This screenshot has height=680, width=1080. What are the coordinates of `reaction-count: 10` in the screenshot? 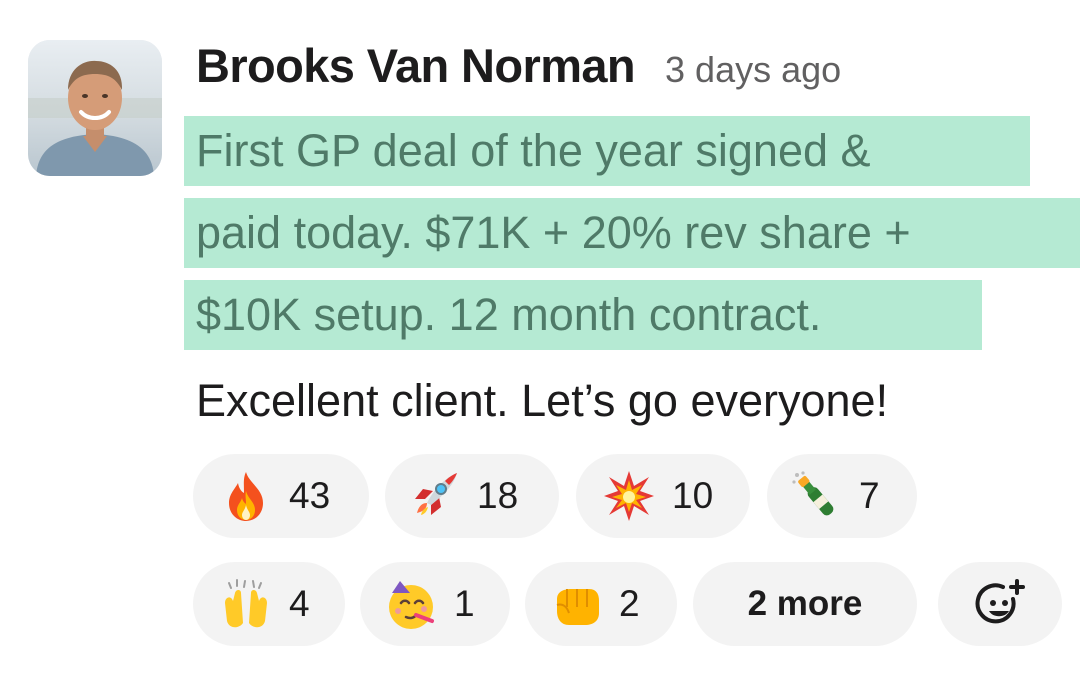 It's located at (693, 495).